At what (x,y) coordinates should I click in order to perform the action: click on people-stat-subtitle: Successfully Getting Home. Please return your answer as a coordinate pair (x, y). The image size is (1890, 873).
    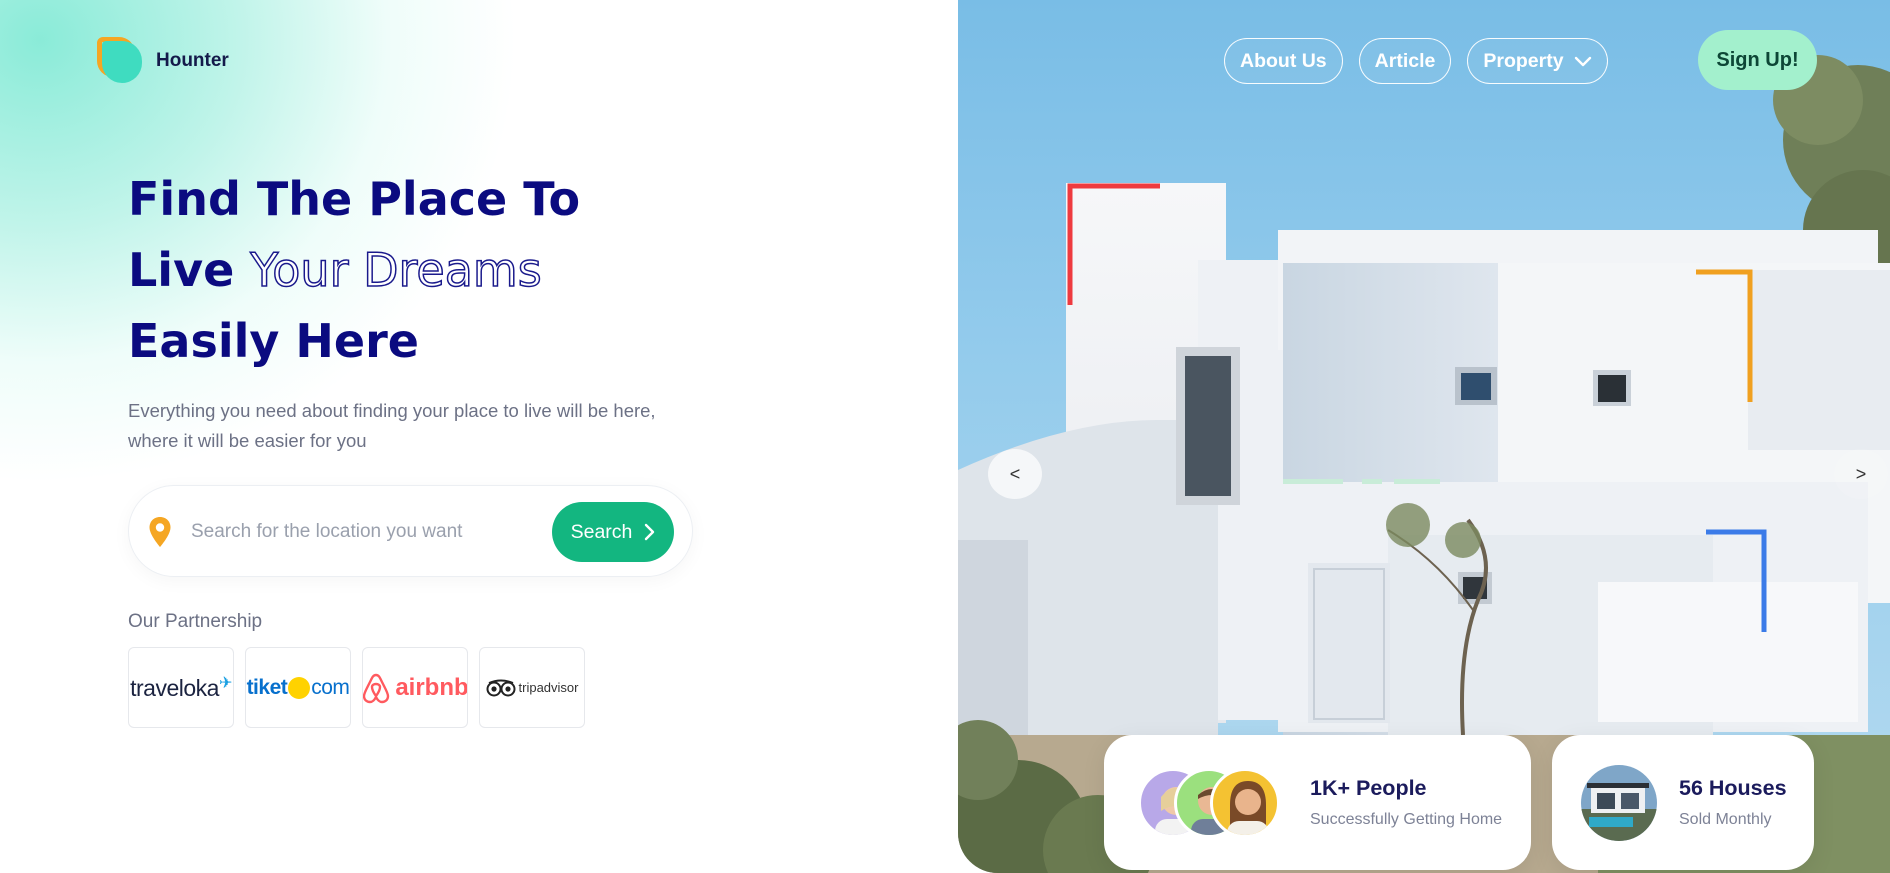
    Looking at the image, I should click on (1406, 819).